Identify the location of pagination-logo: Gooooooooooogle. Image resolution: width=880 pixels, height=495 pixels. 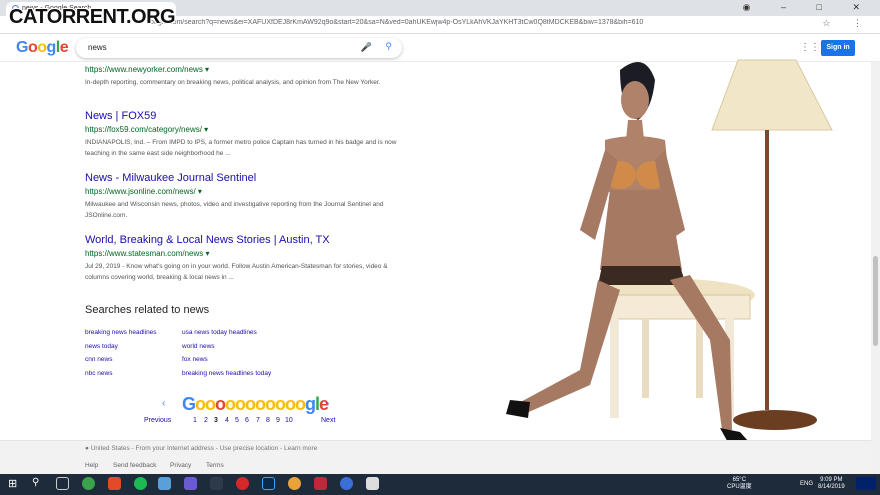
(255, 404).